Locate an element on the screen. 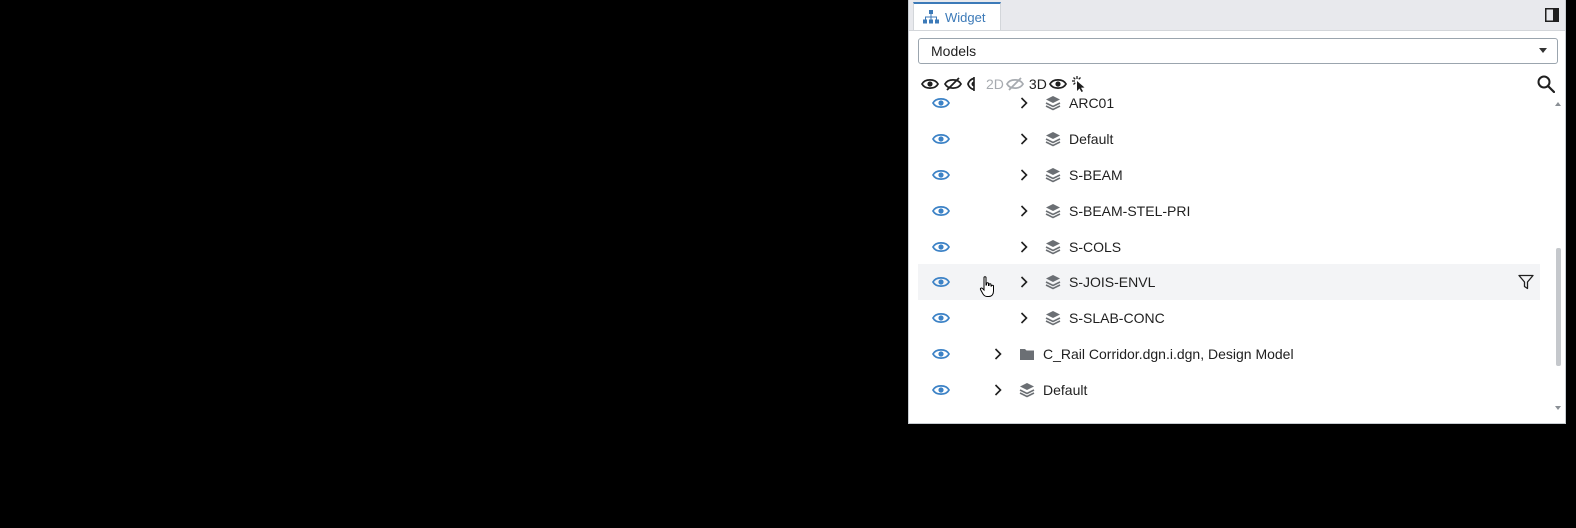  tree-row: S-BEAM is located at coordinates (1229, 175).